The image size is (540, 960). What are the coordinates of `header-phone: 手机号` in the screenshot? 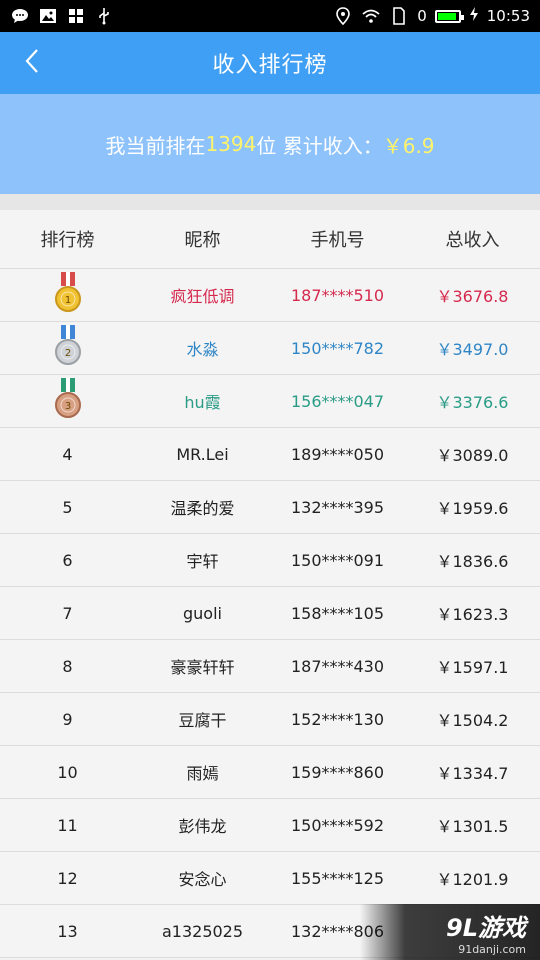 It's located at (337, 240).